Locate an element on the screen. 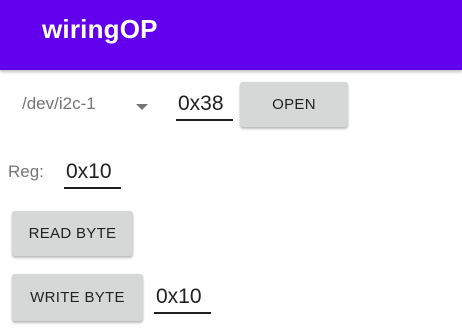 This screenshot has width=462, height=331. open-button: OPEN is located at coordinates (294, 104).